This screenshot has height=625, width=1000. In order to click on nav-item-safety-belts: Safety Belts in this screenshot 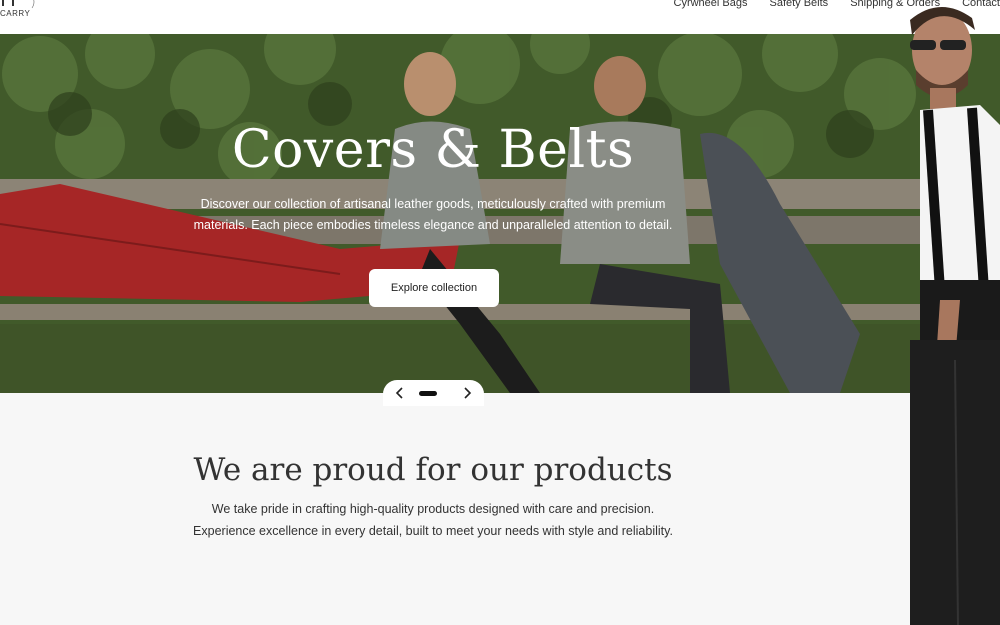, I will do `click(798, 4)`.